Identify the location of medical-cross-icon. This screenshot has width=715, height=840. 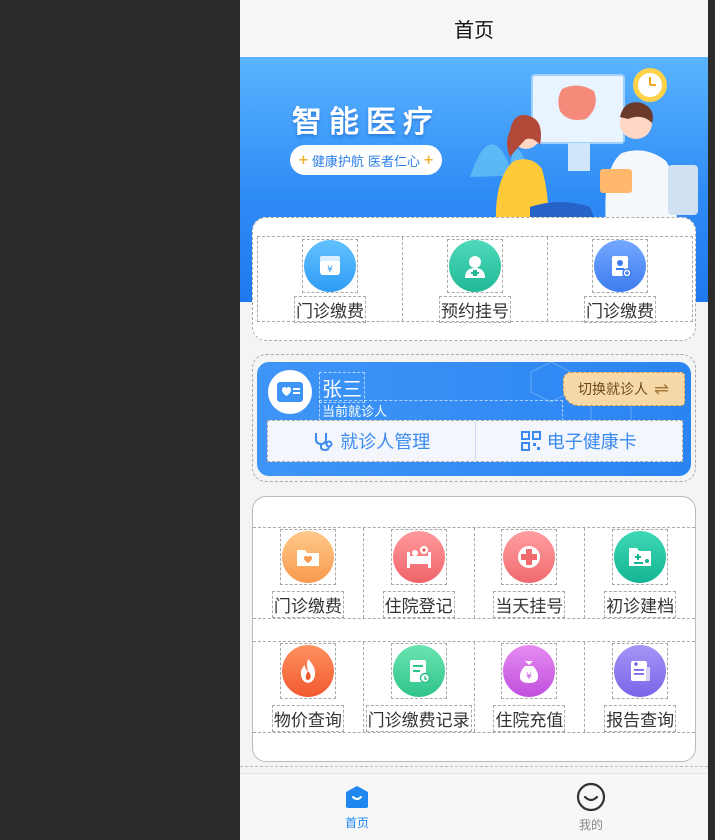
(529, 557).